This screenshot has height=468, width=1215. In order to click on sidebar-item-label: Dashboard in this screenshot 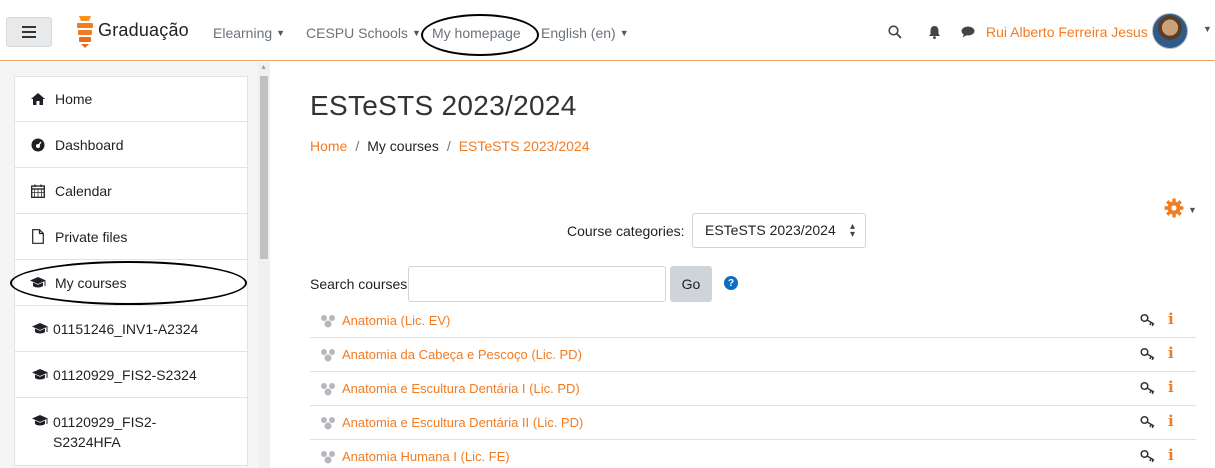, I will do `click(89, 144)`.